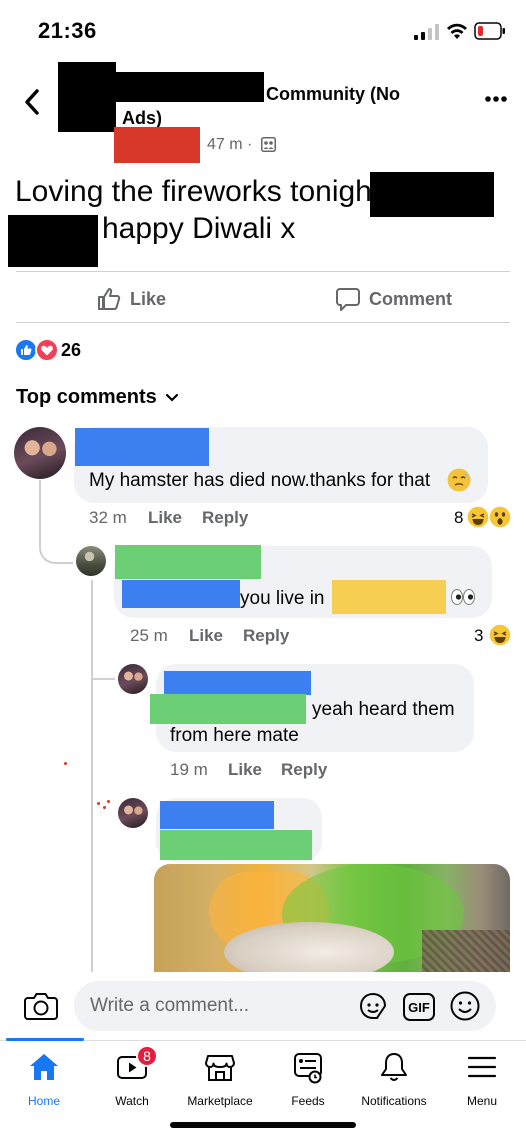  Describe the element at coordinates (45, 1039) in the screenshot. I see `active-tab-indicator` at that location.